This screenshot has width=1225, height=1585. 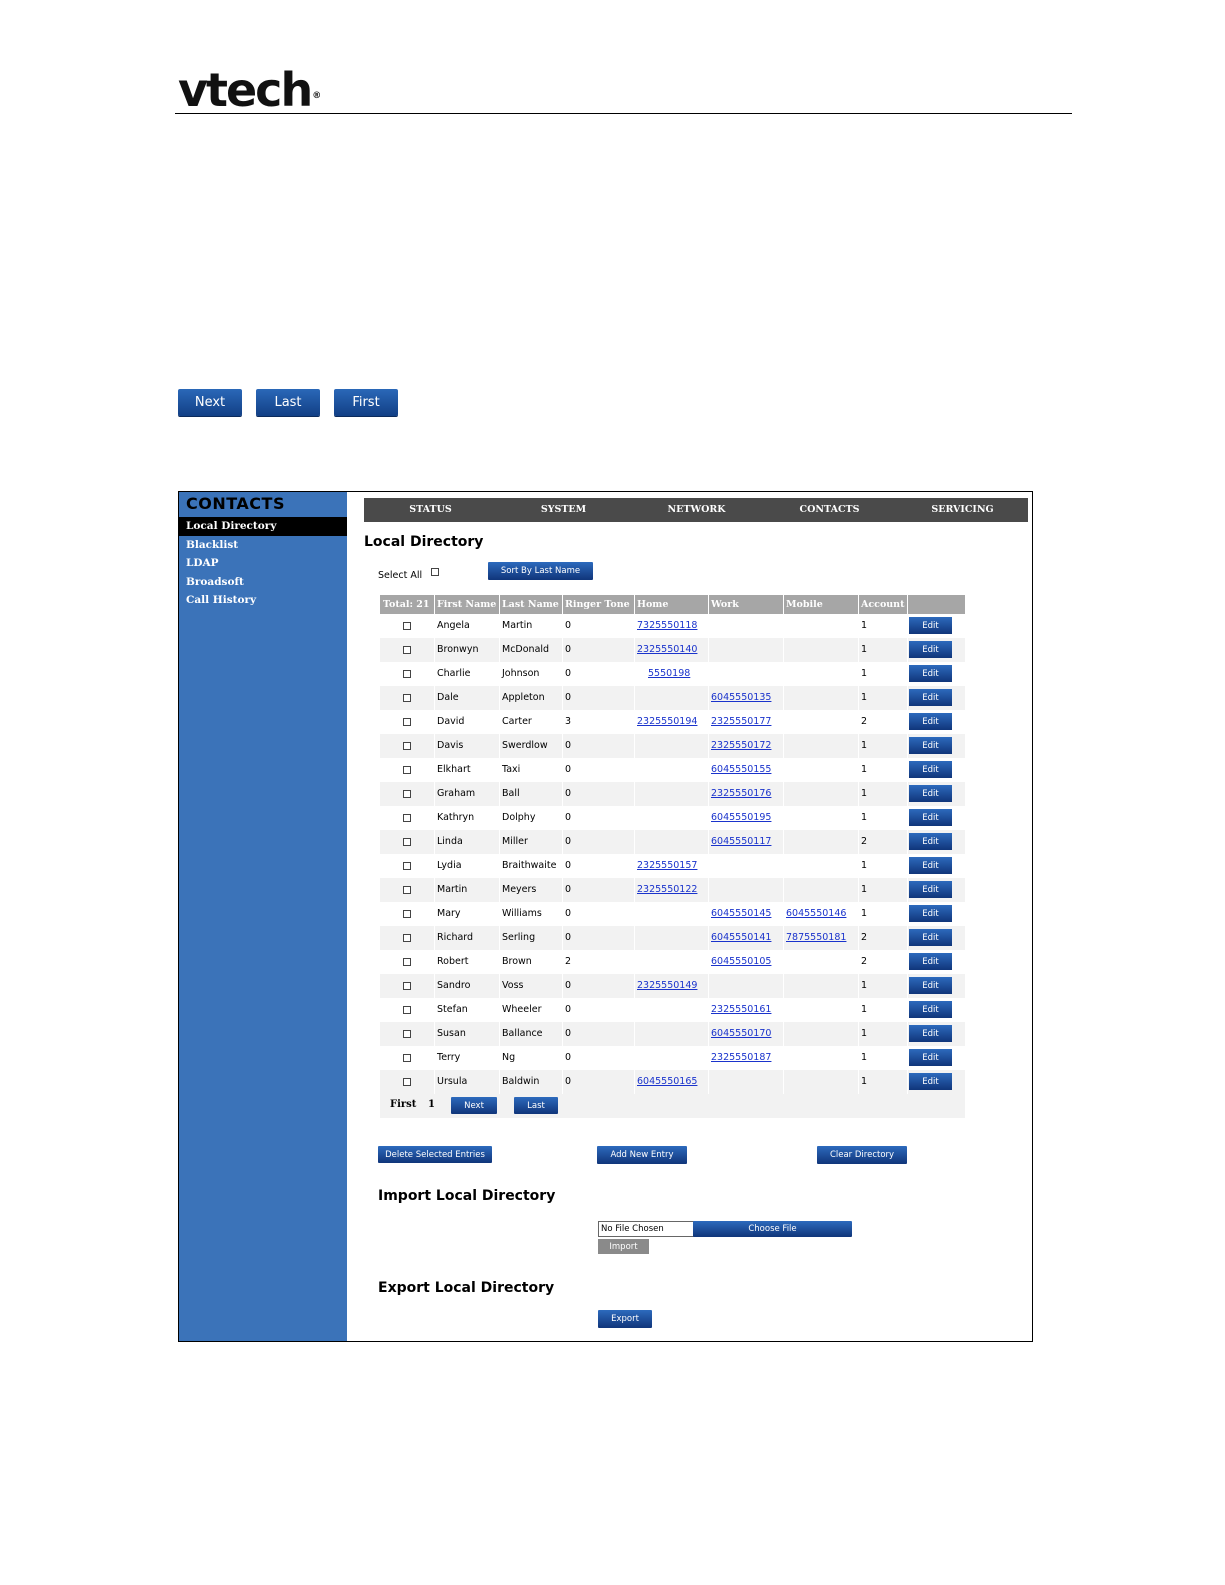 I want to click on phone-link: 6045550155, so click(x=741, y=769).